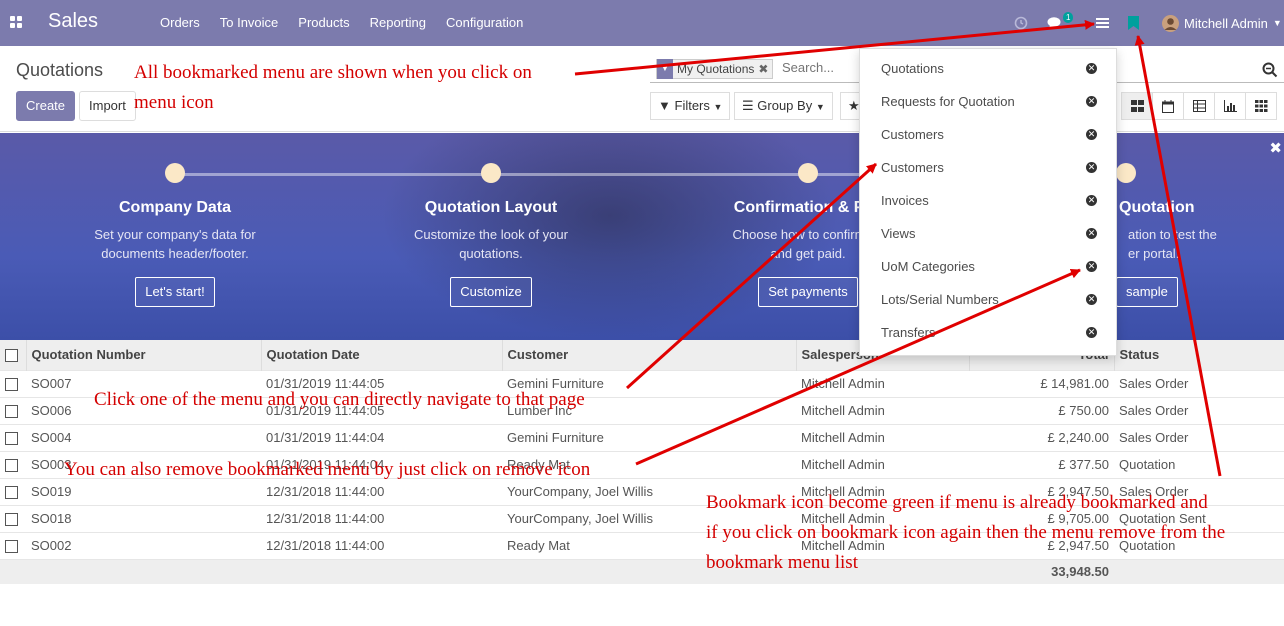  What do you see at coordinates (690, 106) in the screenshot?
I see `filters-button: ▼ Filters ▼` at bounding box center [690, 106].